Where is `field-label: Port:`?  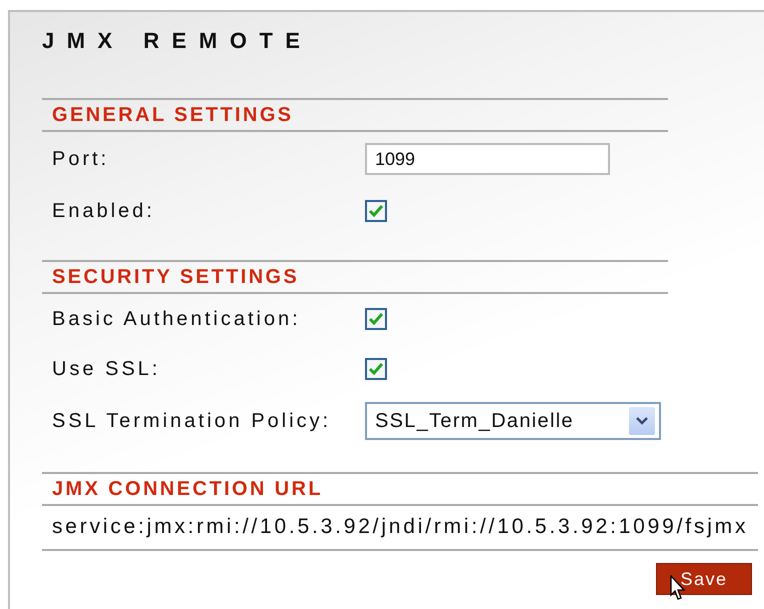 field-label: Port: is located at coordinates (81, 159).